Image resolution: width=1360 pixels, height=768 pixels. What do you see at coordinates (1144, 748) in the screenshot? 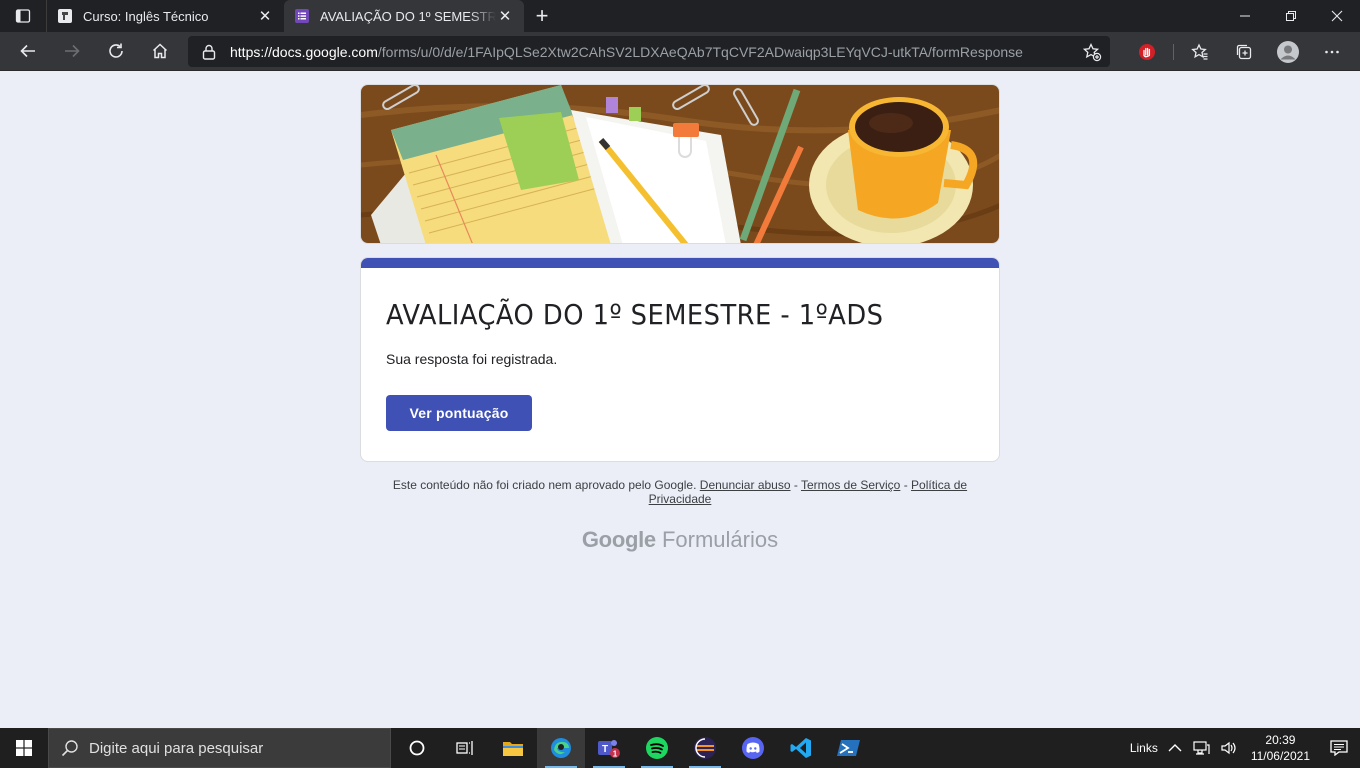
I see `links-toolbar: Links` at bounding box center [1144, 748].